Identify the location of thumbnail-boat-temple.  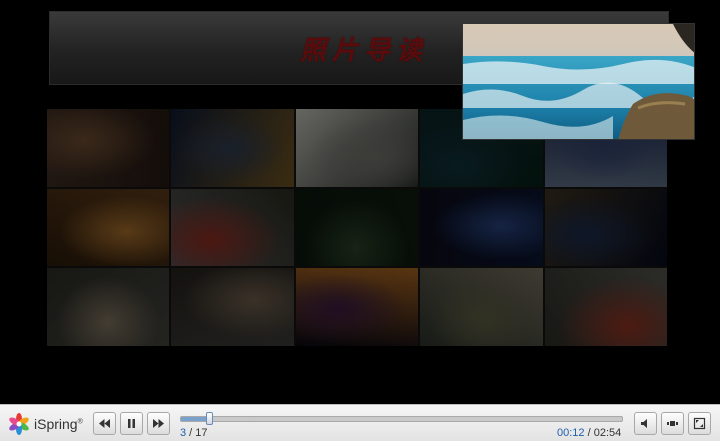
(232, 227).